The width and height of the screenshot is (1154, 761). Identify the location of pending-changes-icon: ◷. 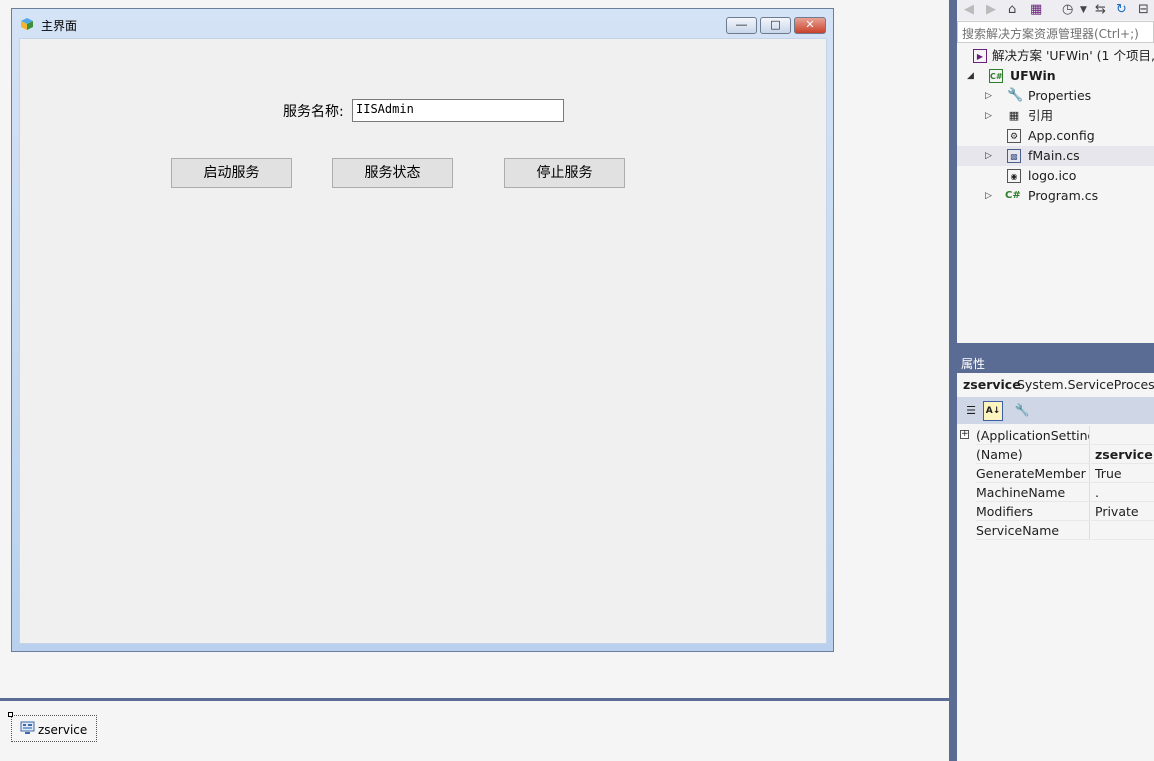
(1067, 9).